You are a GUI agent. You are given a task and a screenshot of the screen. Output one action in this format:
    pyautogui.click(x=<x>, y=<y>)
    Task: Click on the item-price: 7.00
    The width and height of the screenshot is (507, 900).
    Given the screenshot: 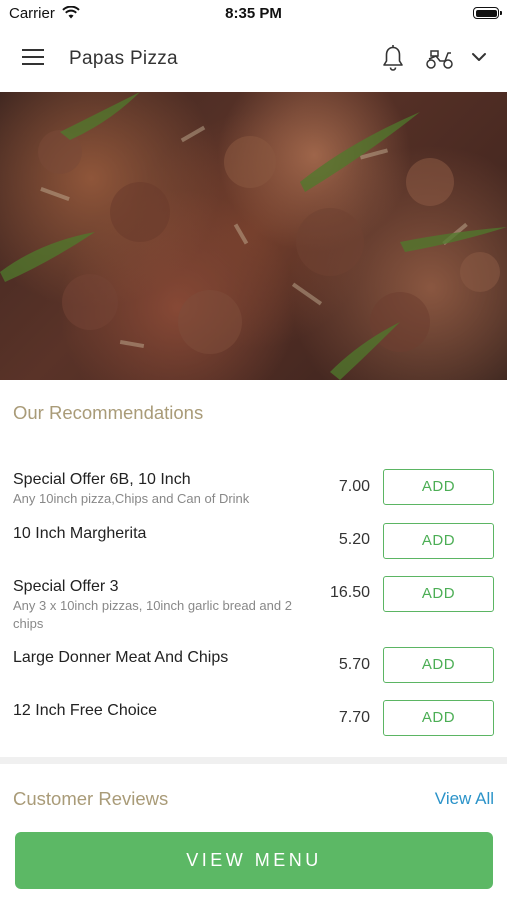 What is the action you would take?
    pyautogui.click(x=354, y=486)
    